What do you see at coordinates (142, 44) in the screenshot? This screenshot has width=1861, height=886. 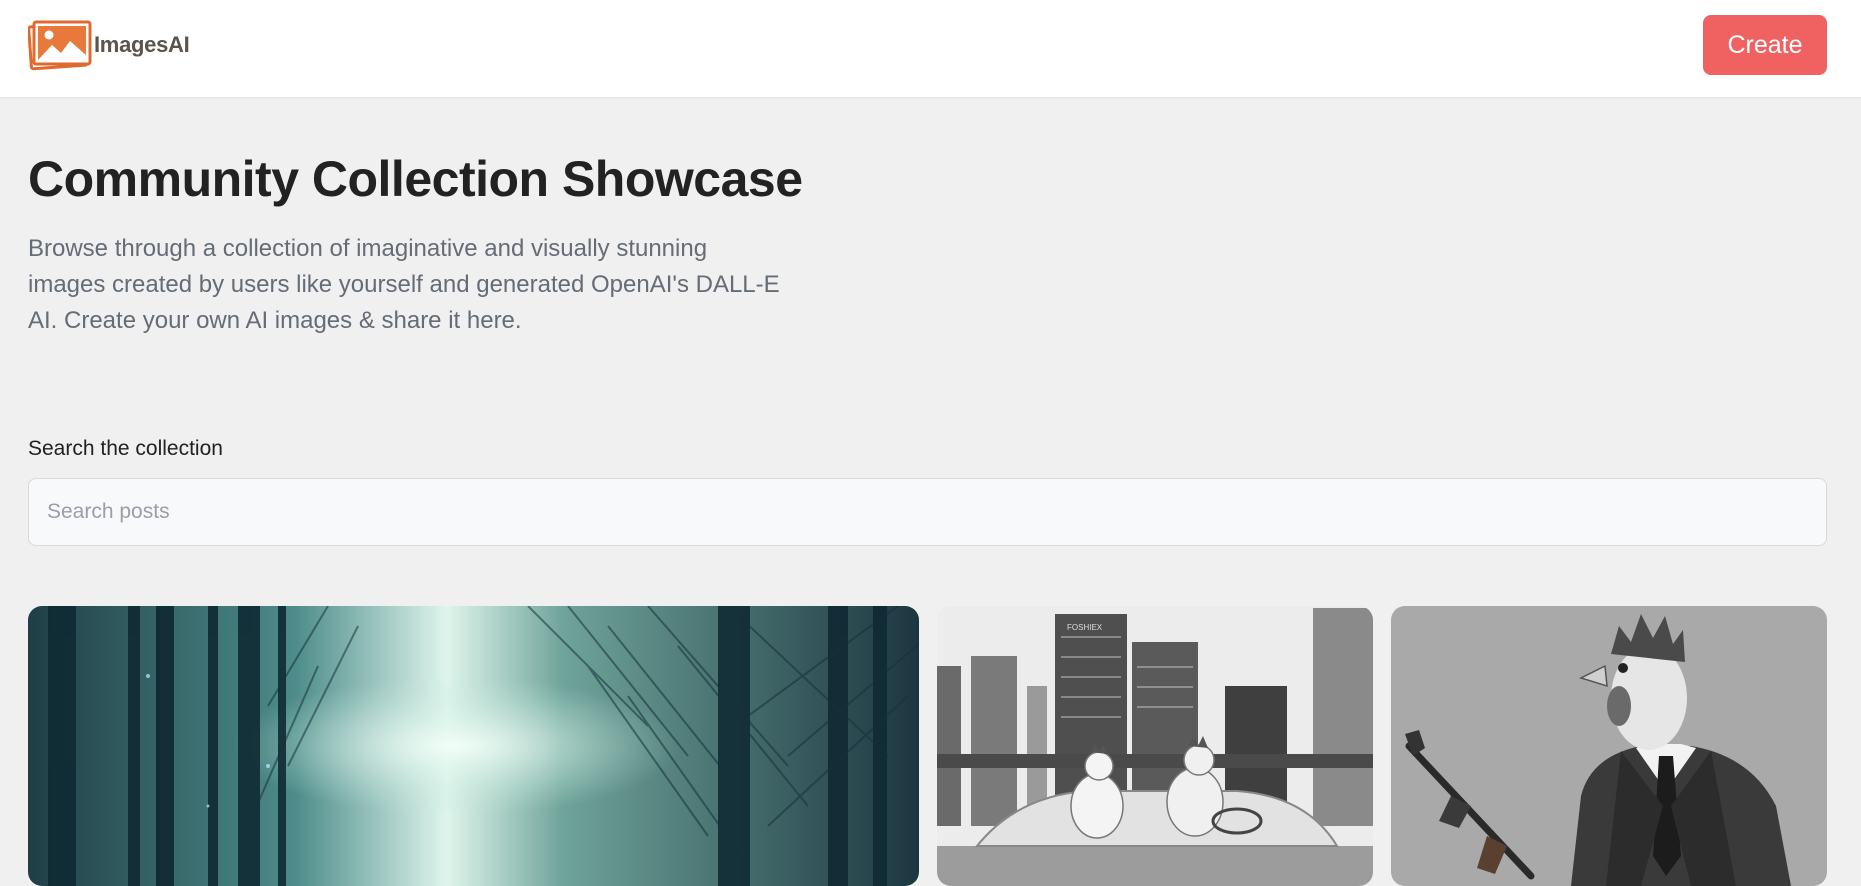 I see `logo-text: ImagesAI` at bounding box center [142, 44].